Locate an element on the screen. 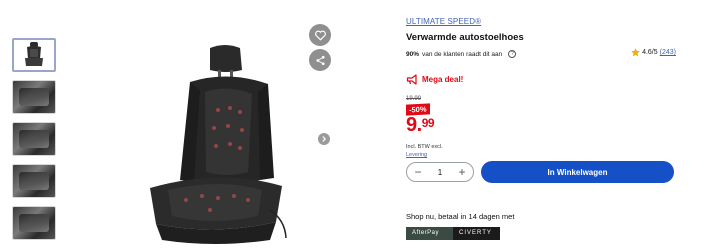 This screenshot has width=720, height=251. current-price: 9. 99 is located at coordinates (420, 125).